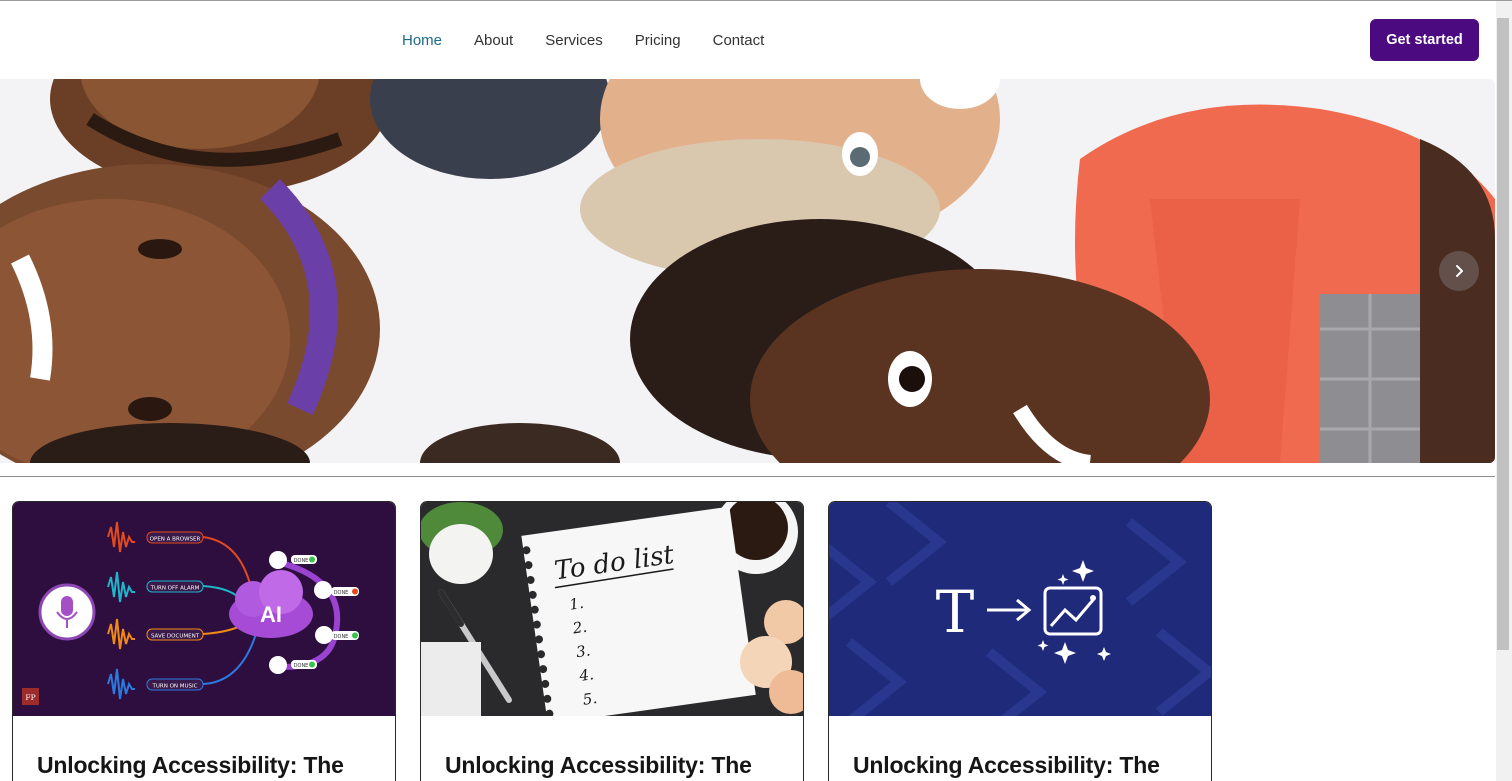 The width and height of the screenshot is (1512, 781). I want to click on nav-link-contact: Contact, so click(739, 40).